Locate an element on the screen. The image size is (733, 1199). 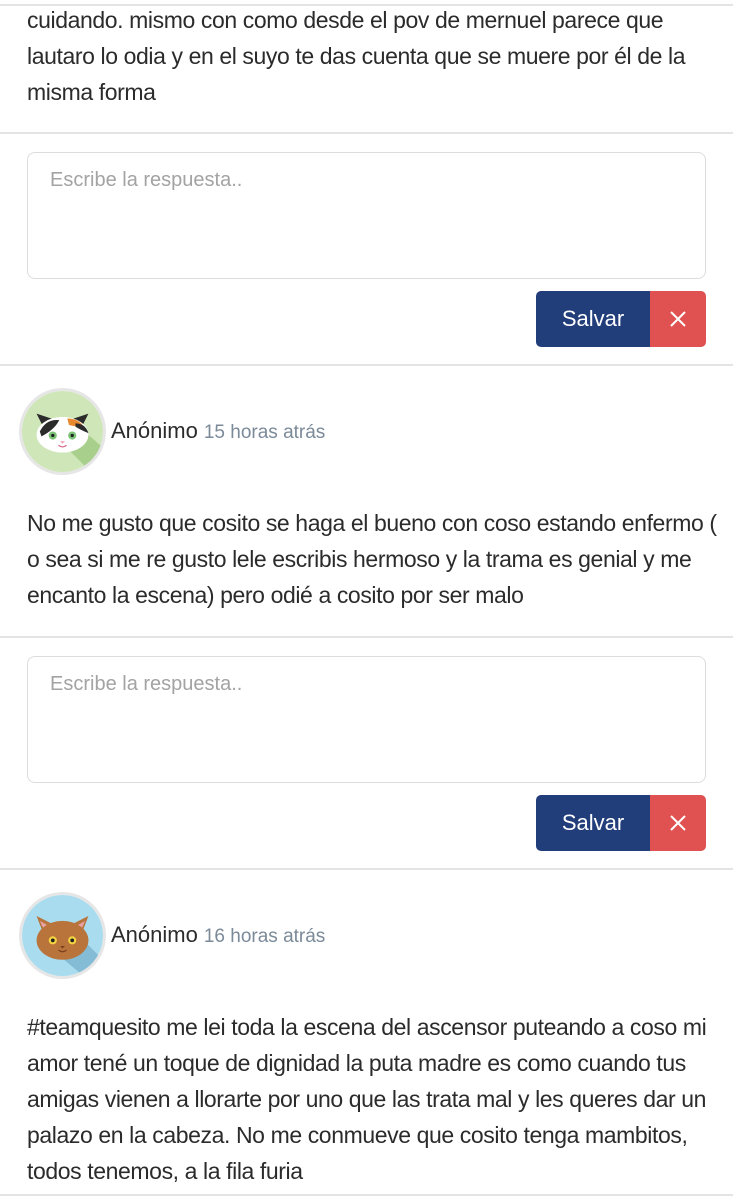
comment-author: Anónimo 15 horas atrás is located at coordinates (218, 431).